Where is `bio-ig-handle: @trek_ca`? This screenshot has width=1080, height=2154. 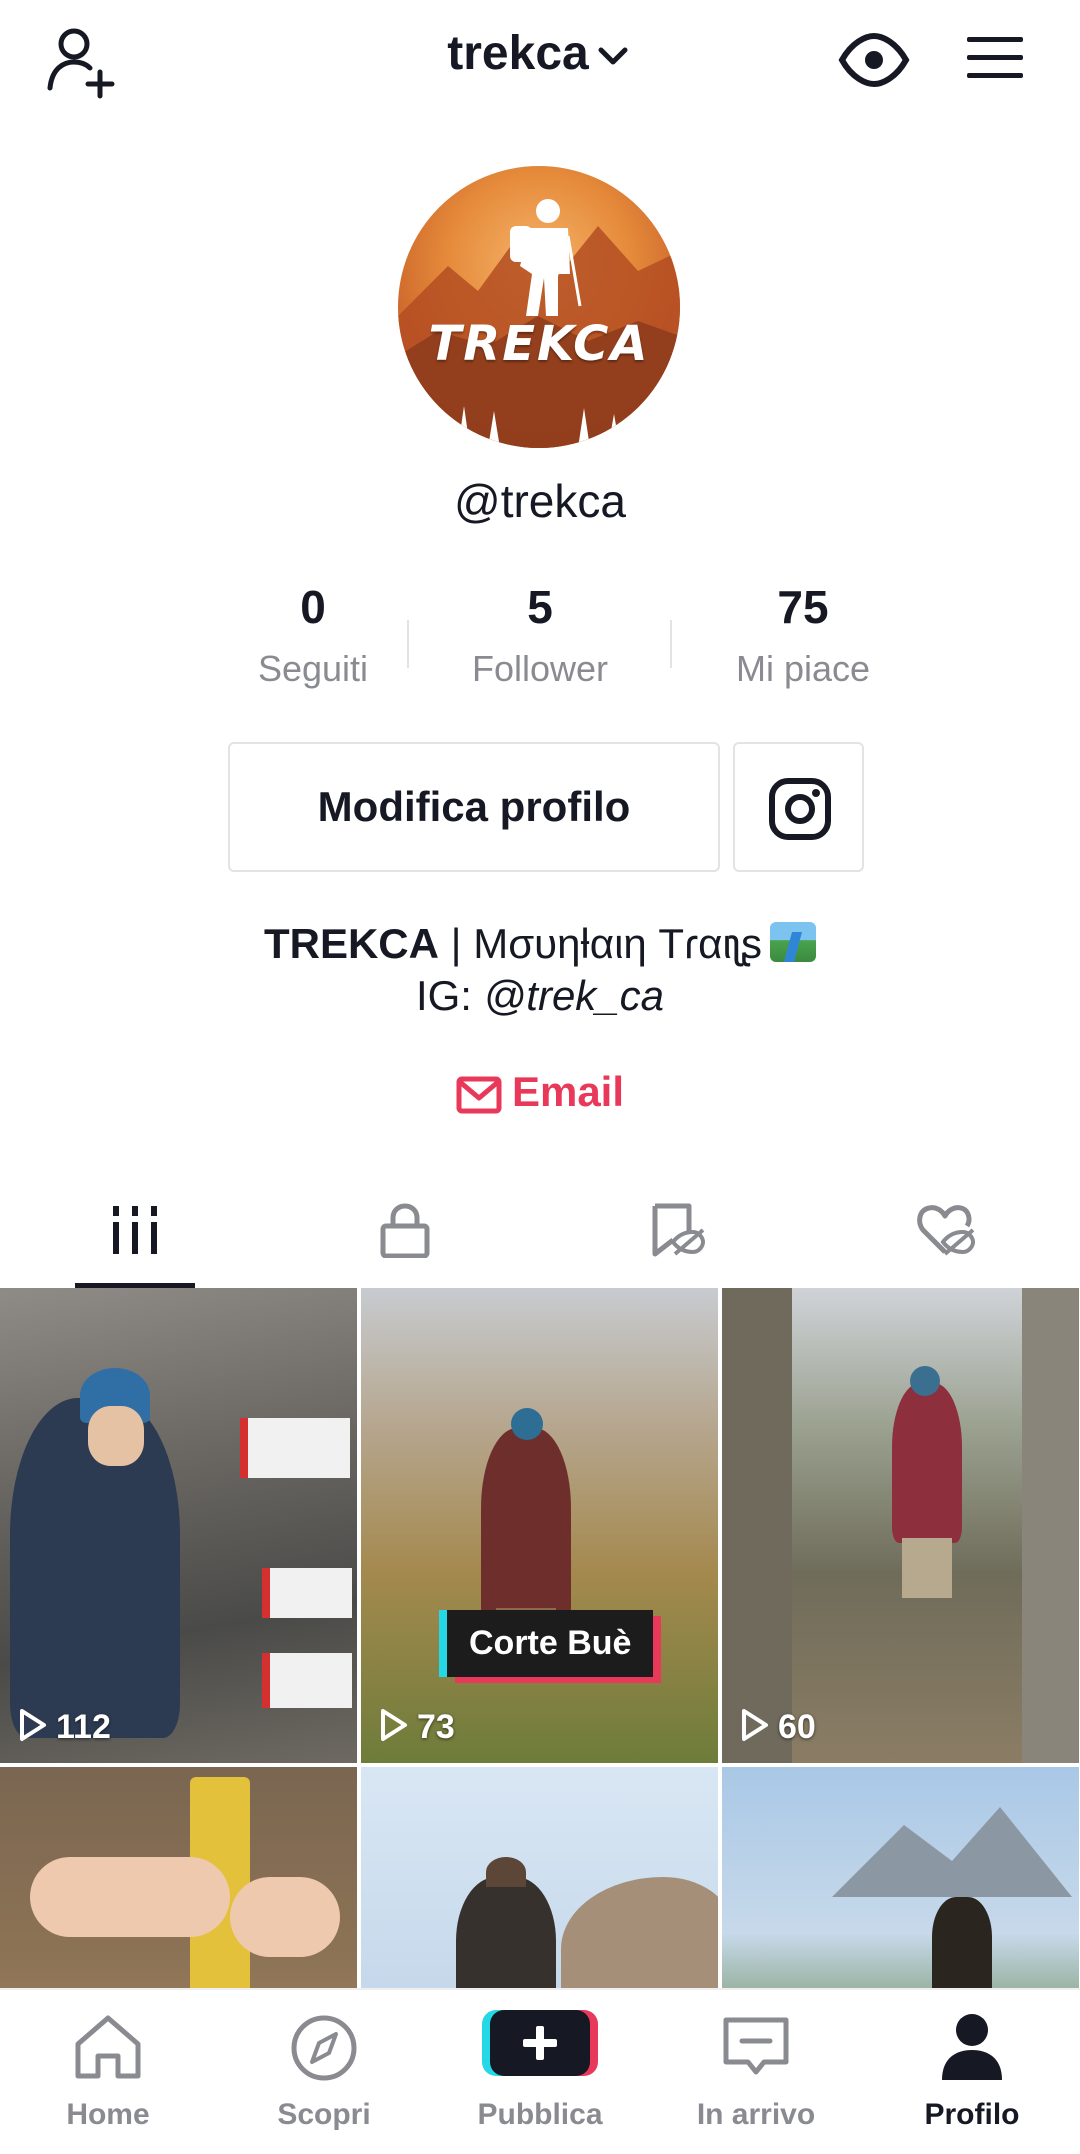 bio-ig-handle: @trek_ca is located at coordinates (574, 995).